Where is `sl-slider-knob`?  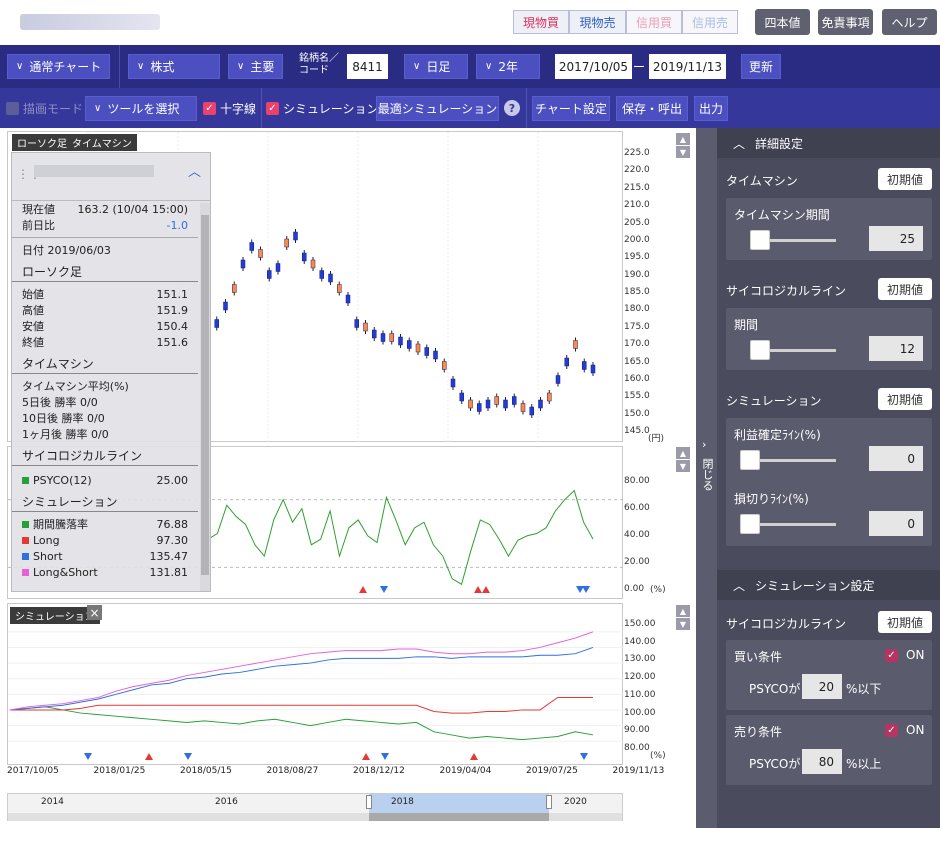 sl-slider-knob is located at coordinates (750, 524).